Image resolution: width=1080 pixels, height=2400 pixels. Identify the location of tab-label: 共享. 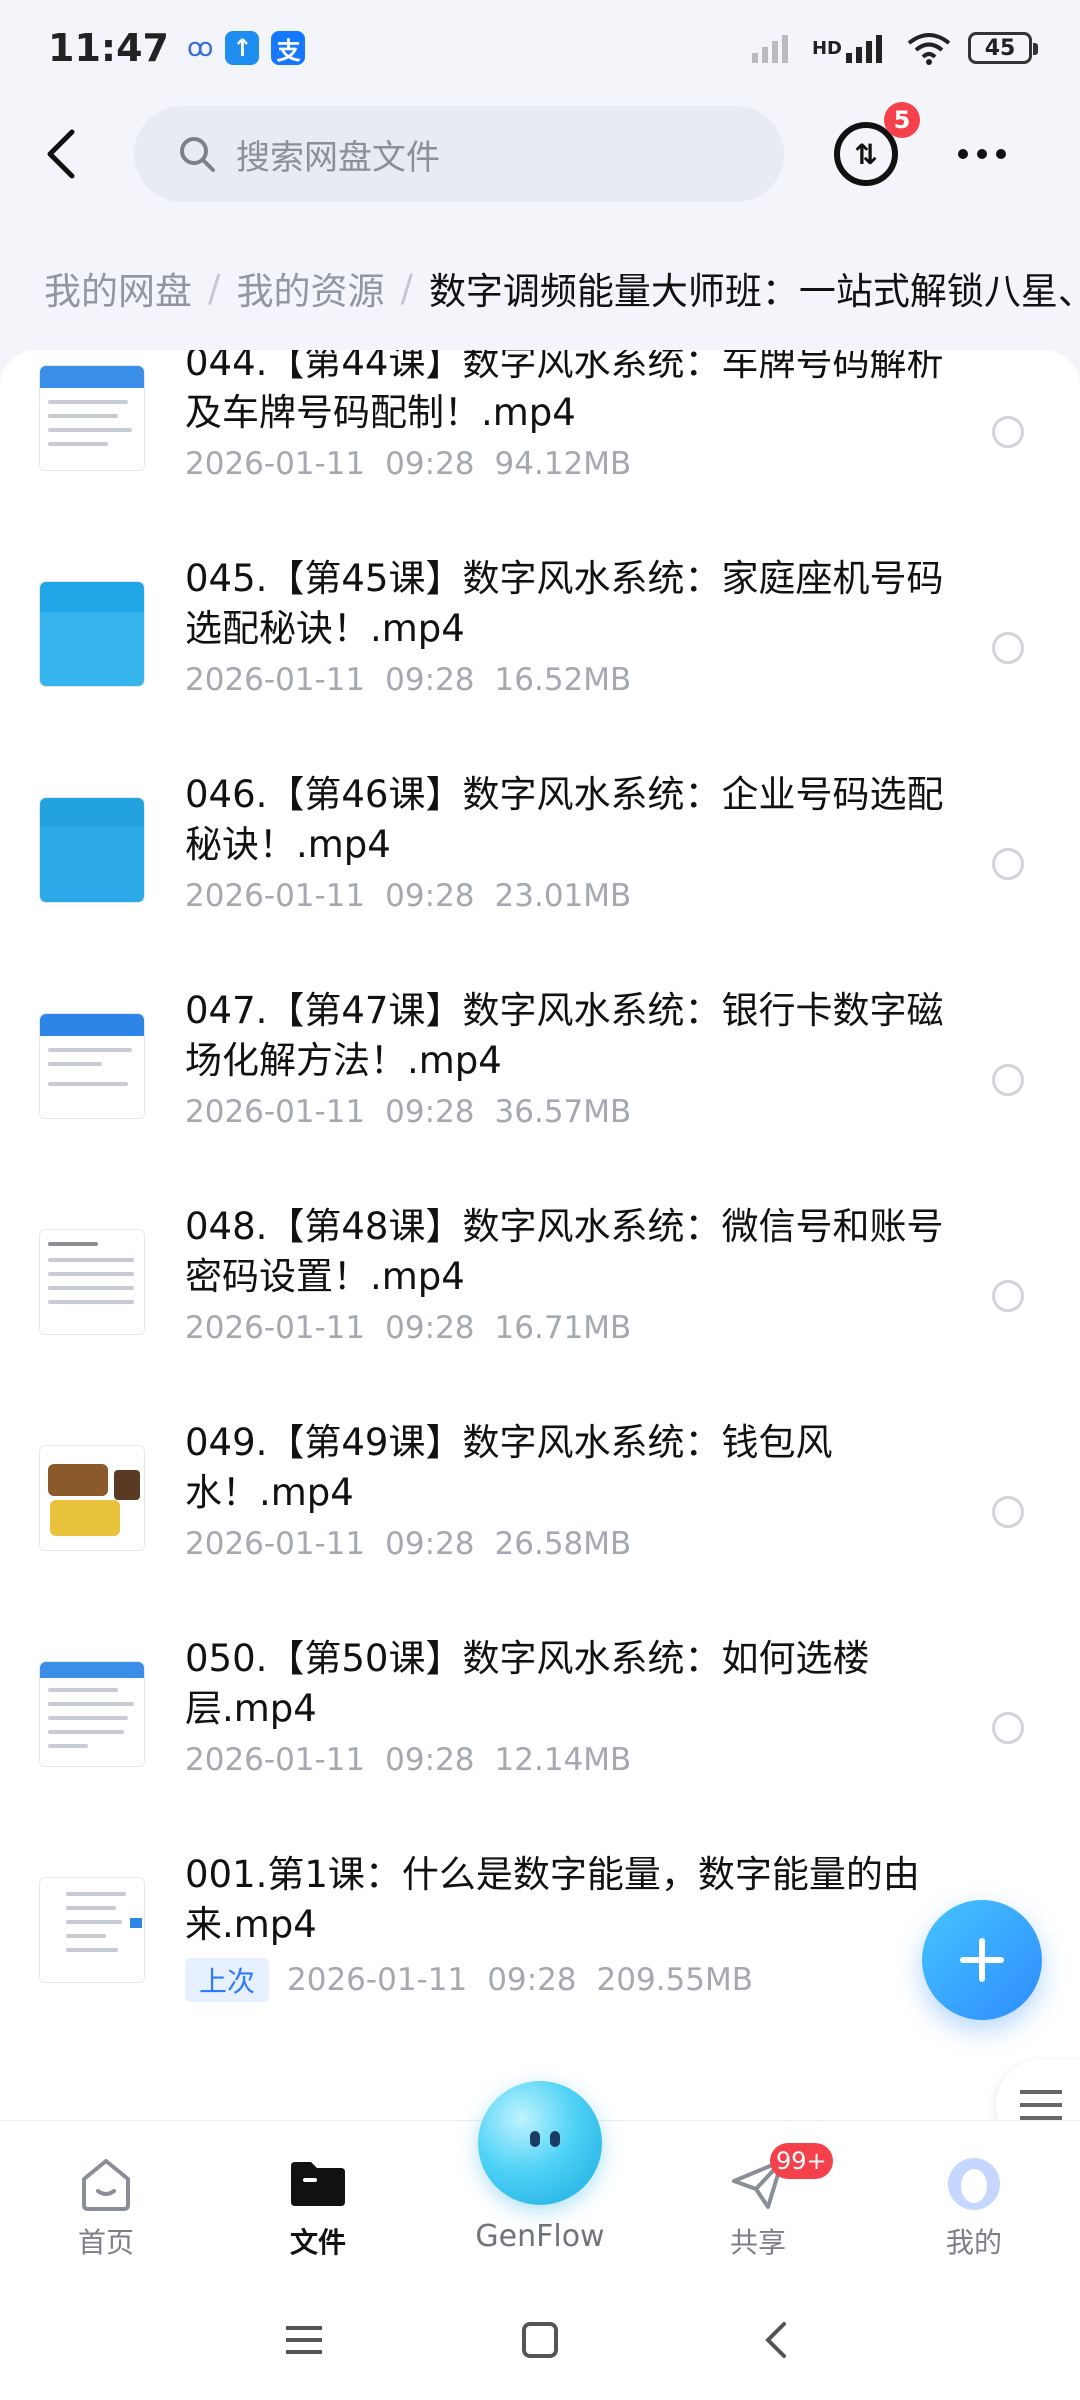
(757, 2242).